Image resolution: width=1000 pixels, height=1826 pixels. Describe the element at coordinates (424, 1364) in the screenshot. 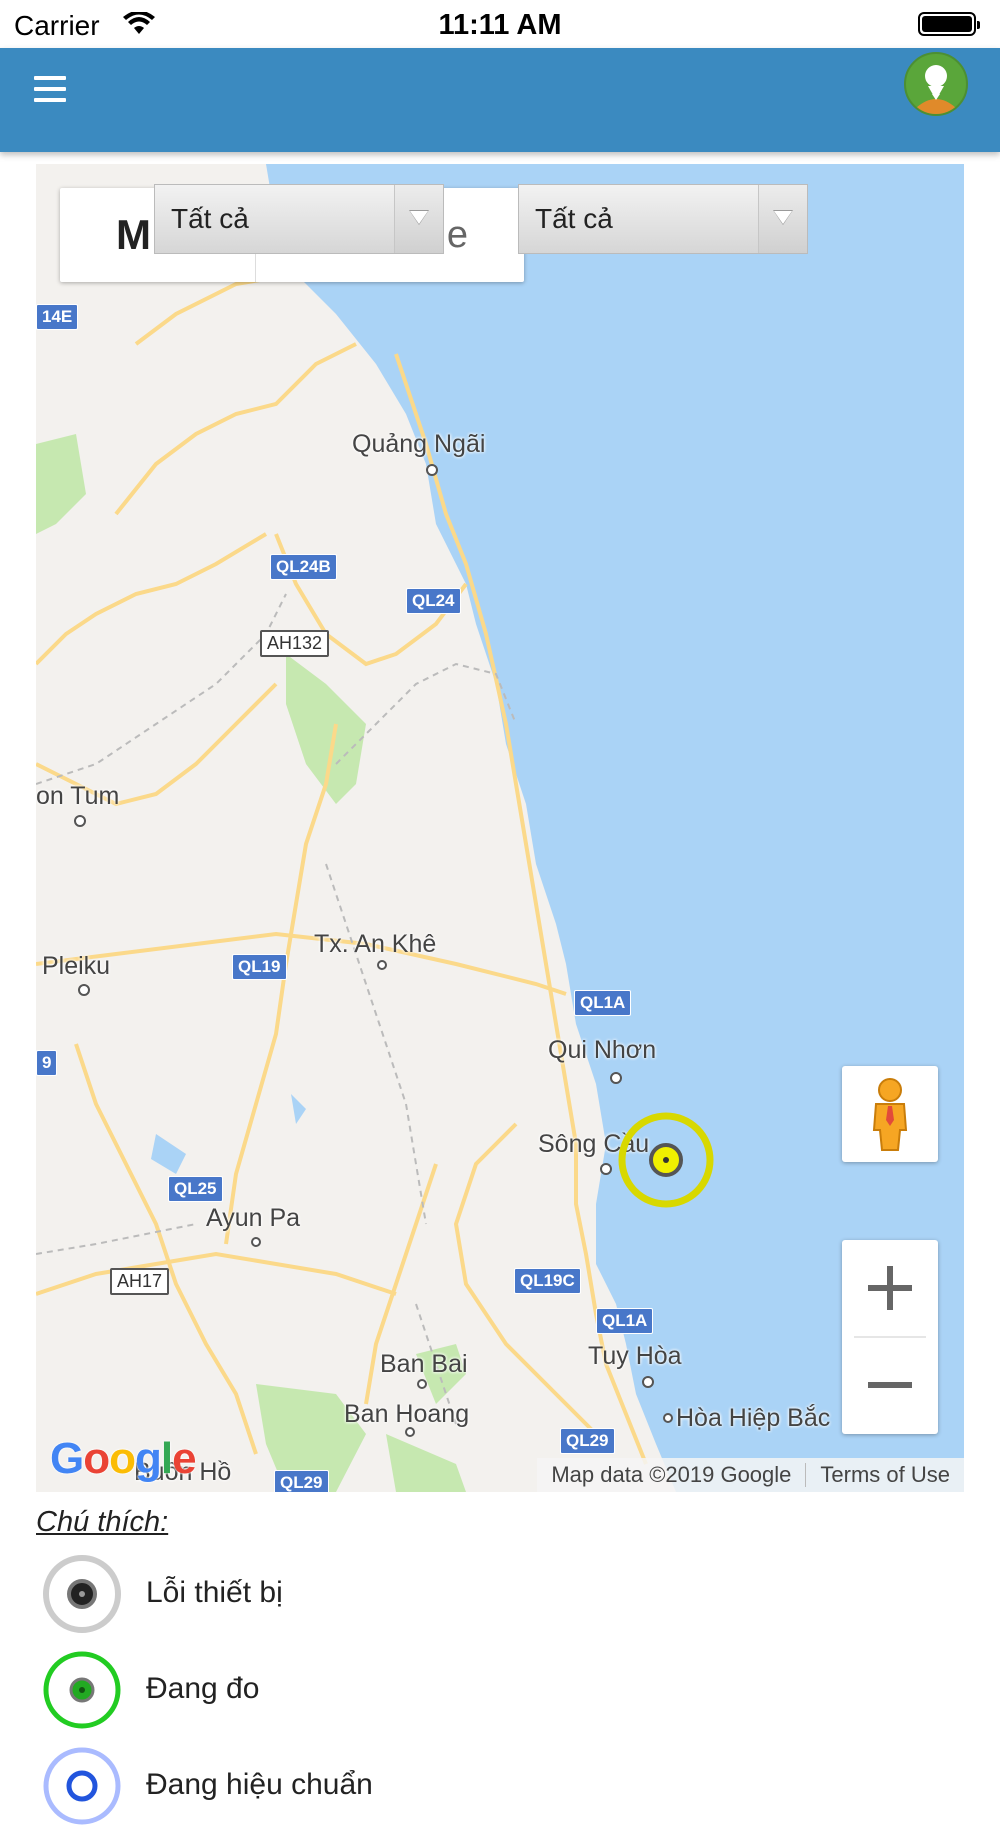

I see `place-label: Ban Bai` at that location.